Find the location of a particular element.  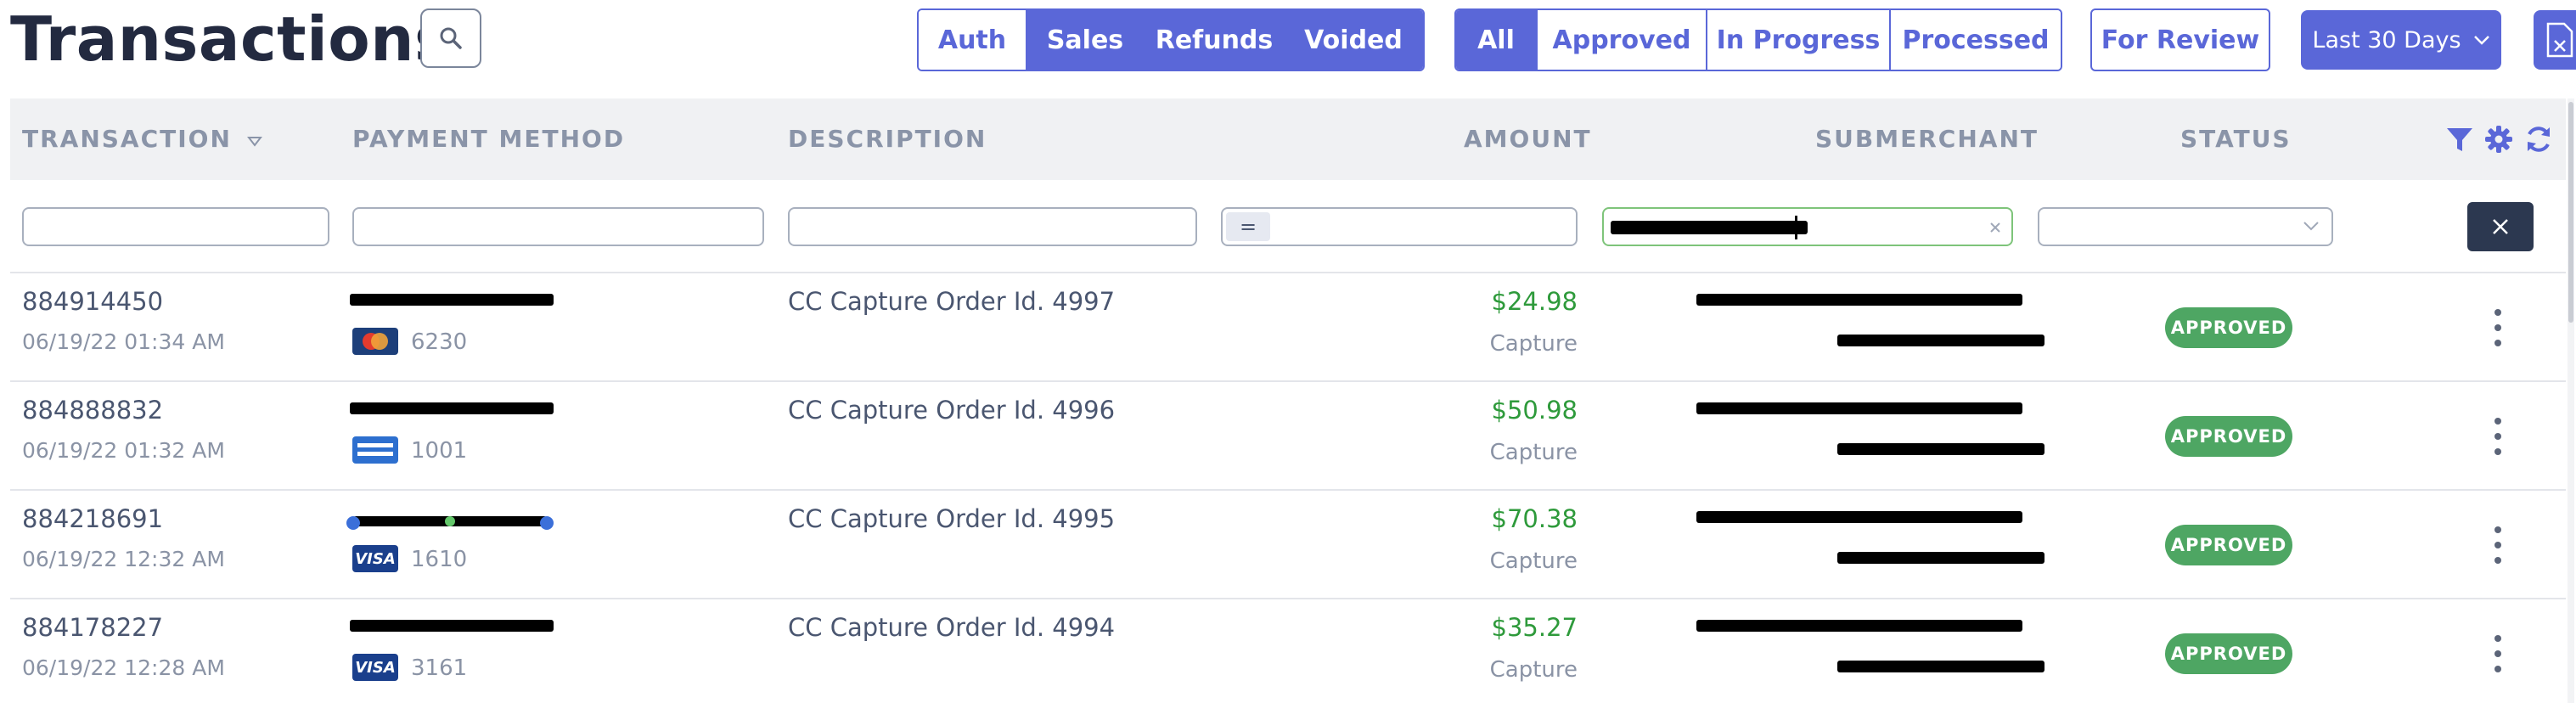

tab-in-progress: In Progress is located at coordinates (1797, 40).